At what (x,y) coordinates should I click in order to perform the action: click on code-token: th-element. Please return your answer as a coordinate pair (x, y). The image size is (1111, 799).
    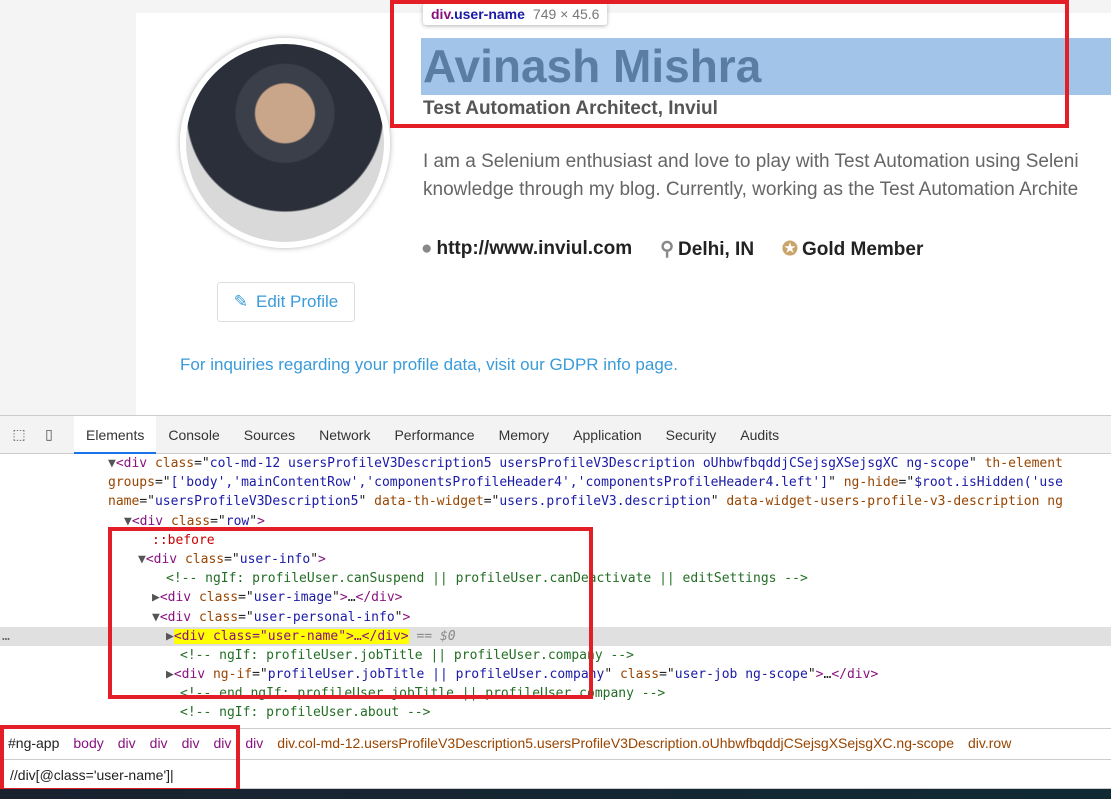
    Looking at the image, I should click on (1023, 463).